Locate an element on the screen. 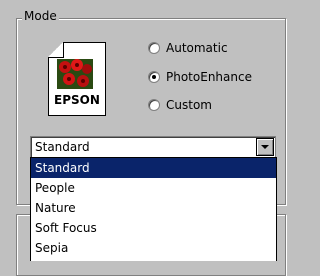 Image resolution: width=320 pixels, height=276 pixels. dropdown-button is located at coordinates (265, 147).